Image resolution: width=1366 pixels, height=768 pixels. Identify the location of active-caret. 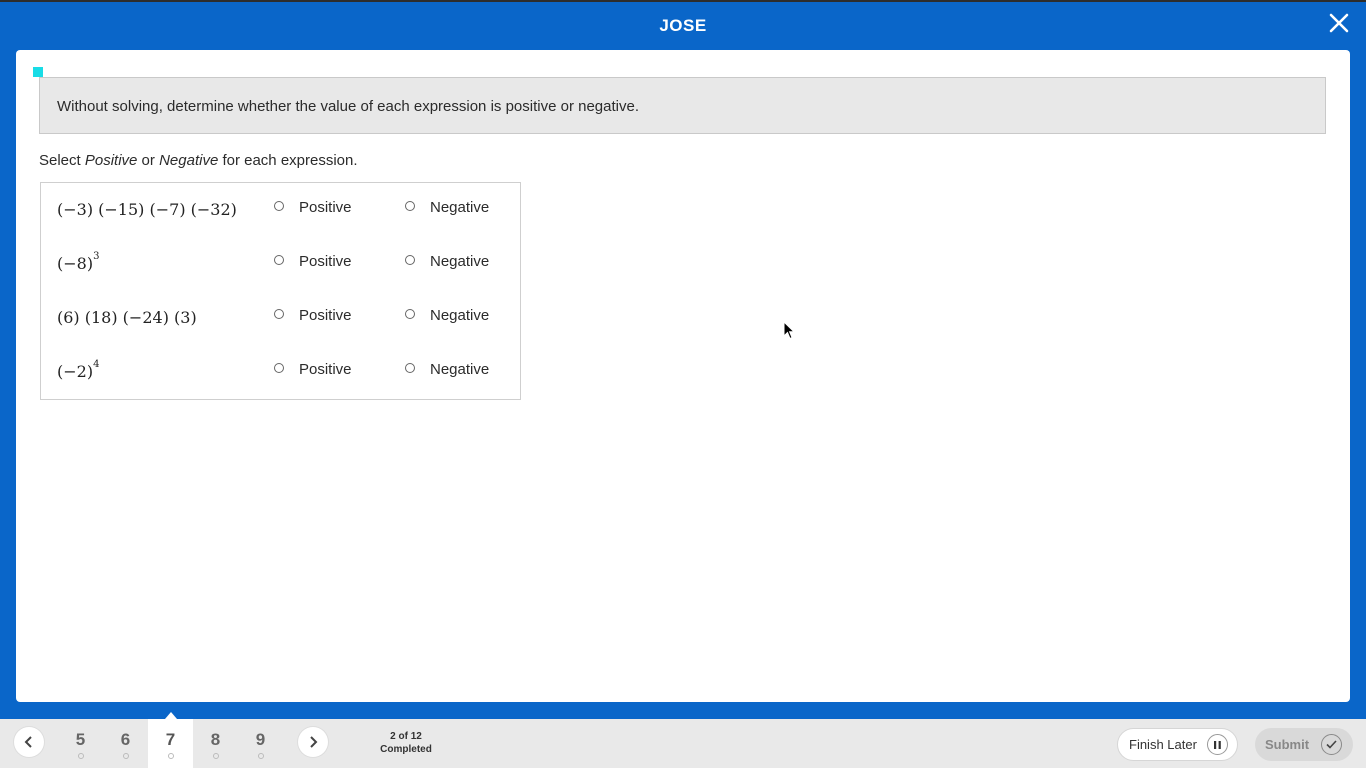
(170, 715).